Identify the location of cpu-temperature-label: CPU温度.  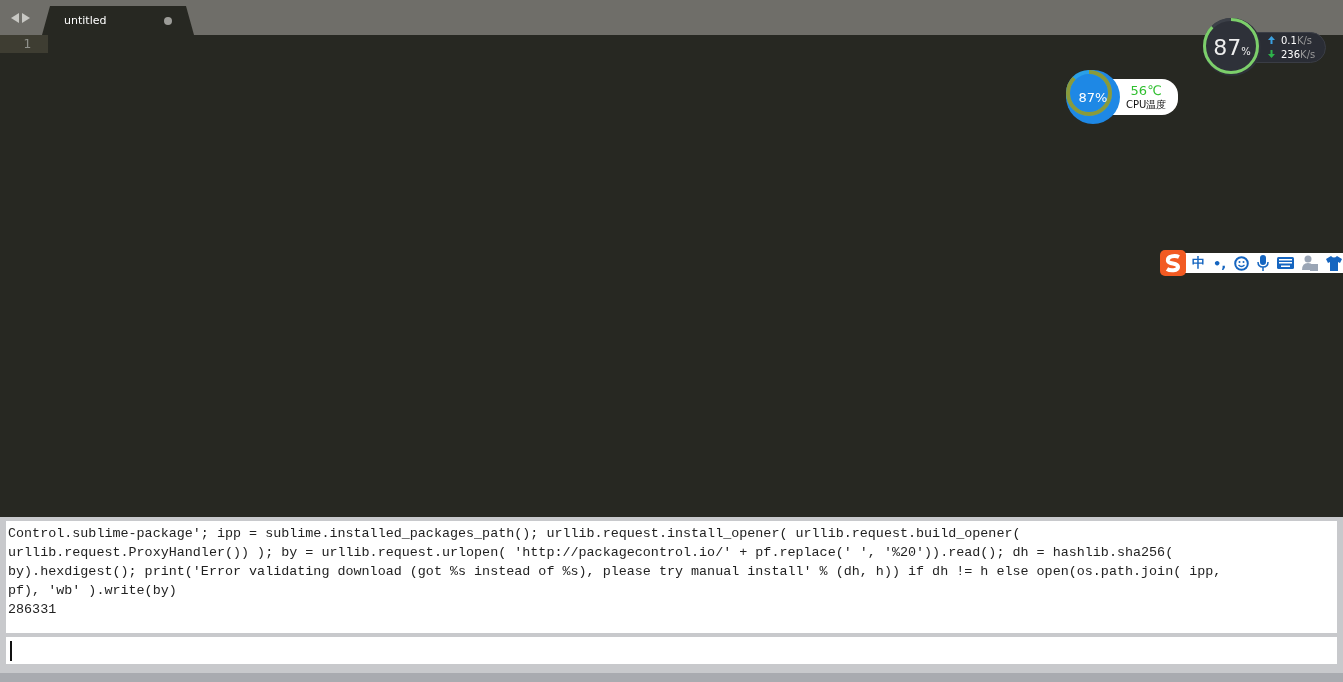
(1146, 104).